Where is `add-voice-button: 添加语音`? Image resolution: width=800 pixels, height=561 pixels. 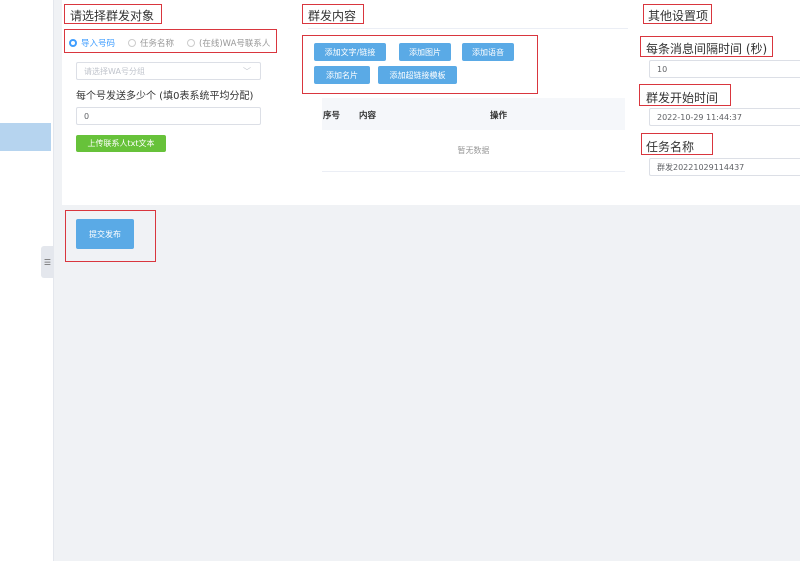
add-voice-button: 添加语音 is located at coordinates (488, 52).